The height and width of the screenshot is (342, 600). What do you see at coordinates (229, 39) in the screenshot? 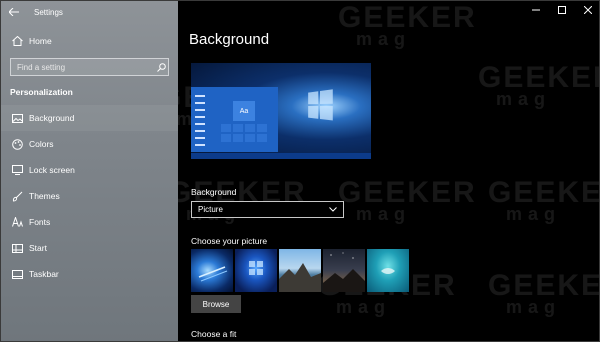
I see `page-title: Background` at bounding box center [229, 39].